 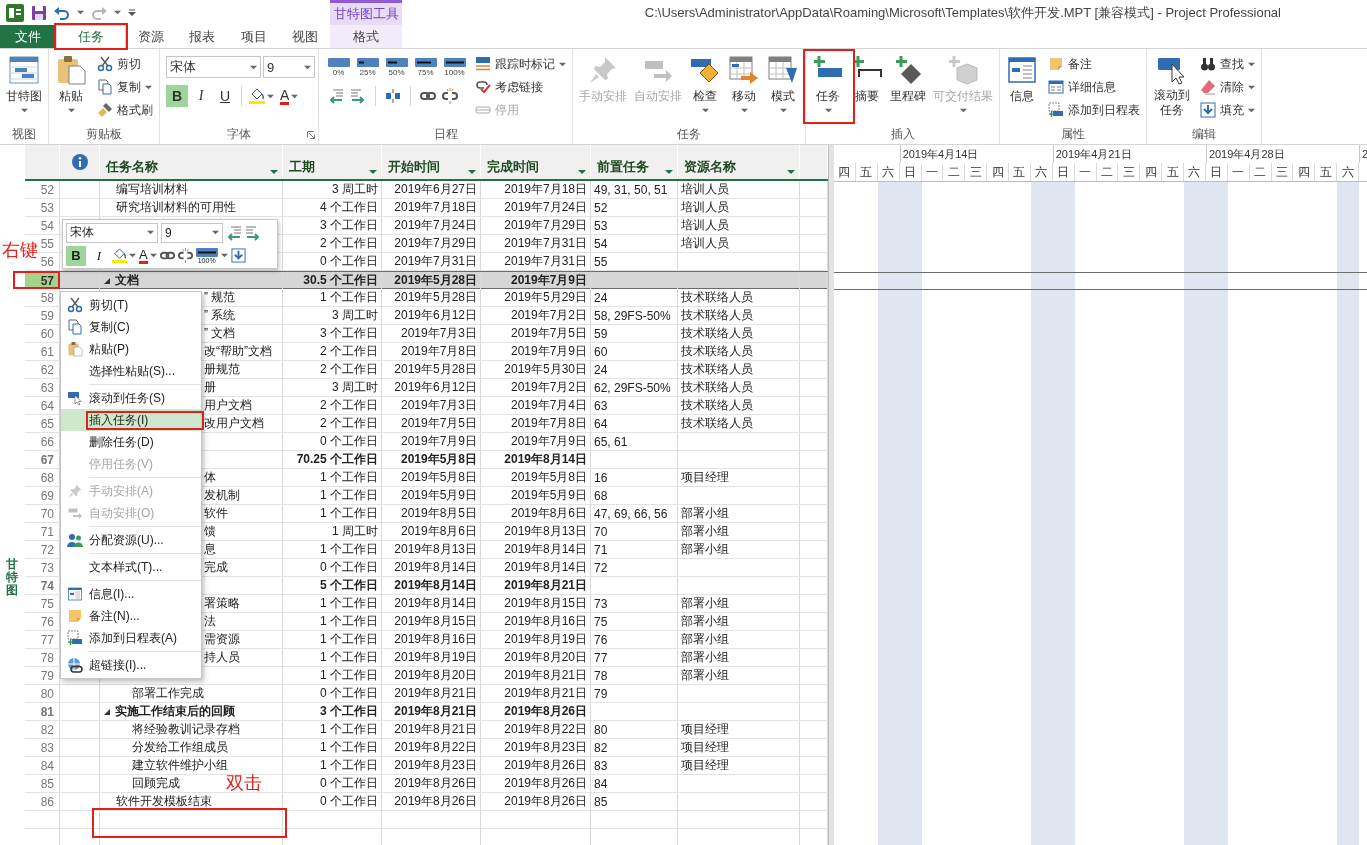 What do you see at coordinates (1094, 110) in the screenshot?
I see `ribbon-button: 添加到日程表` at bounding box center [1094, 110].